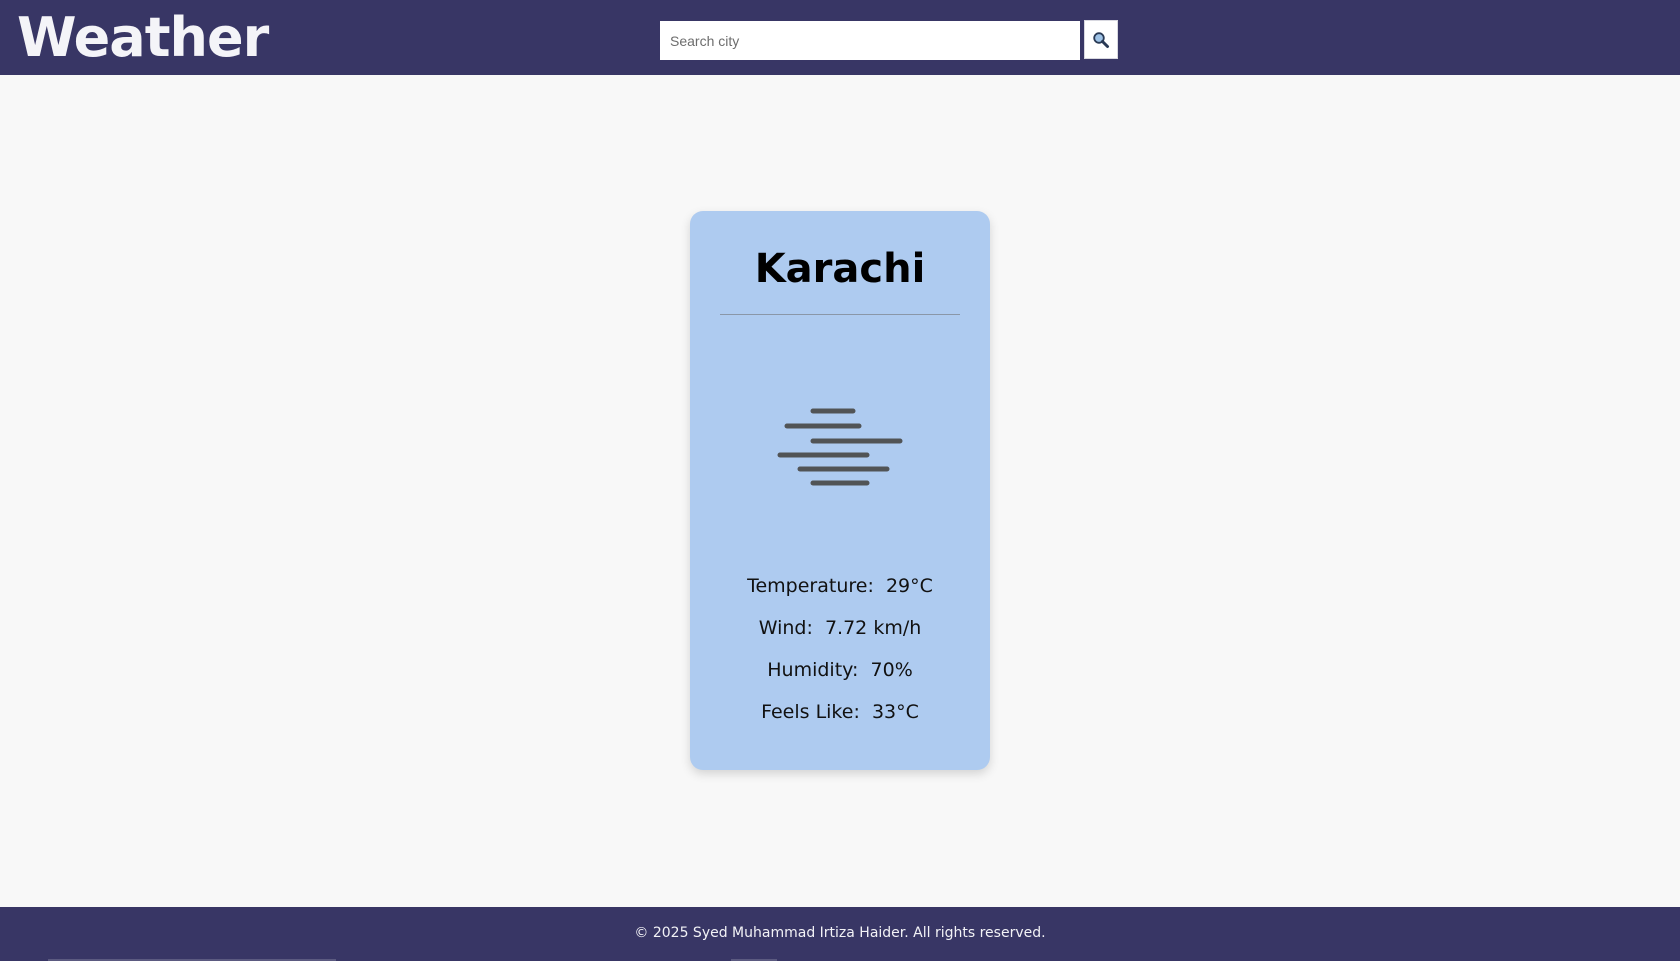  What do you see at coordinates (891, 670) in the screenshot?
I see `humidity-value: 70%` at bounding box center [891, 670].